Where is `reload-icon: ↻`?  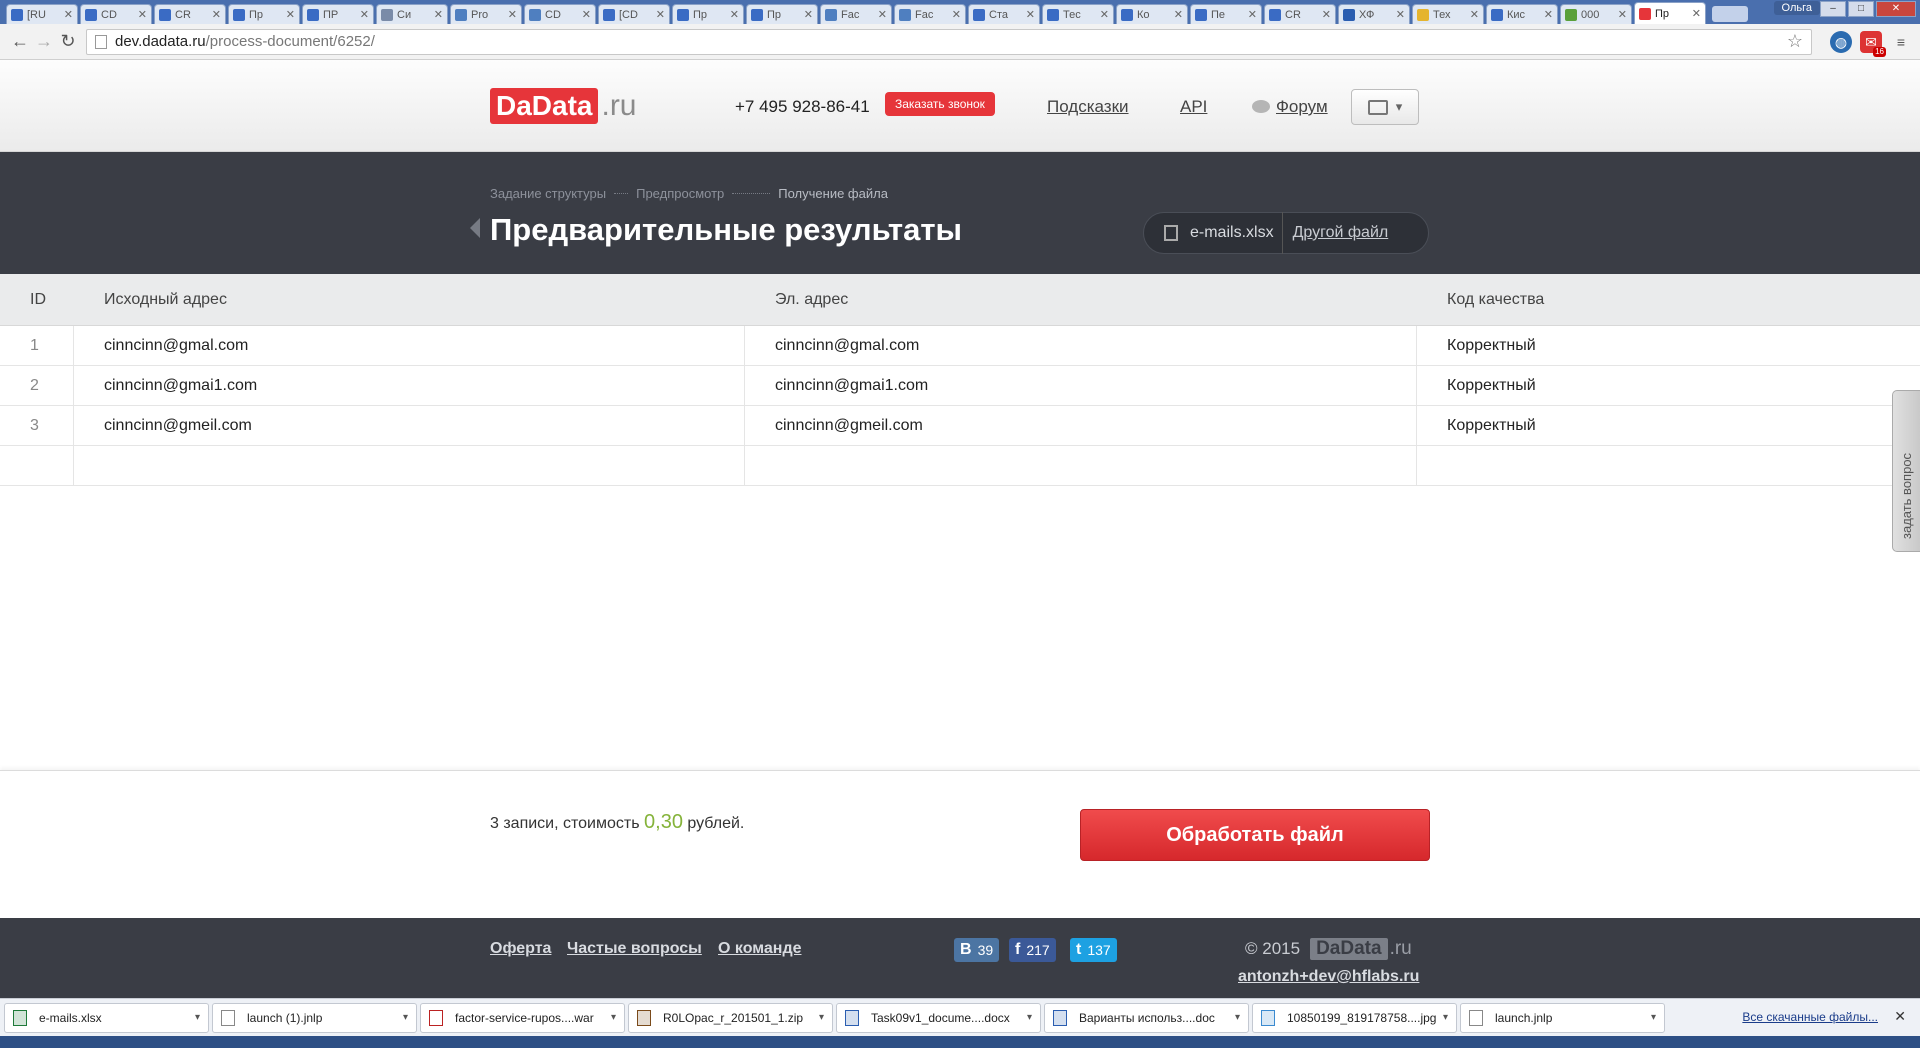 reload-icon: ↻ is located at coordinates (68, 41).